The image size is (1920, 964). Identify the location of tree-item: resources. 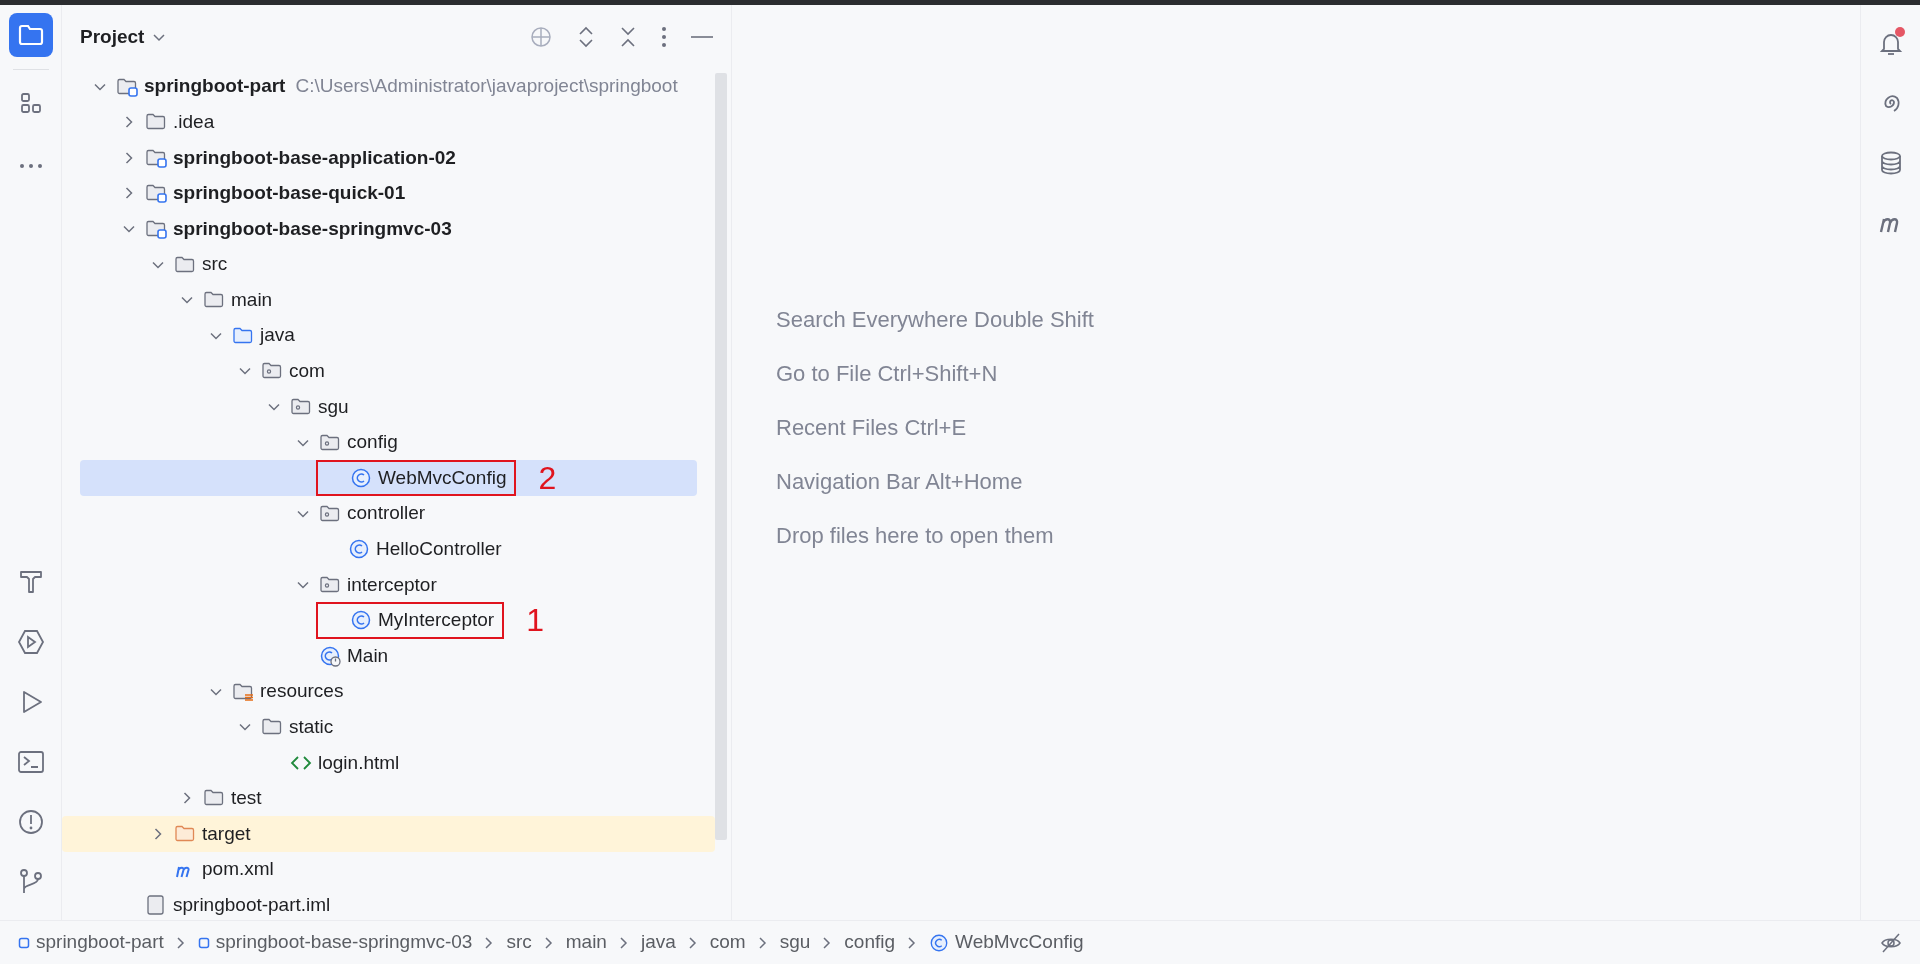
(388, 691).